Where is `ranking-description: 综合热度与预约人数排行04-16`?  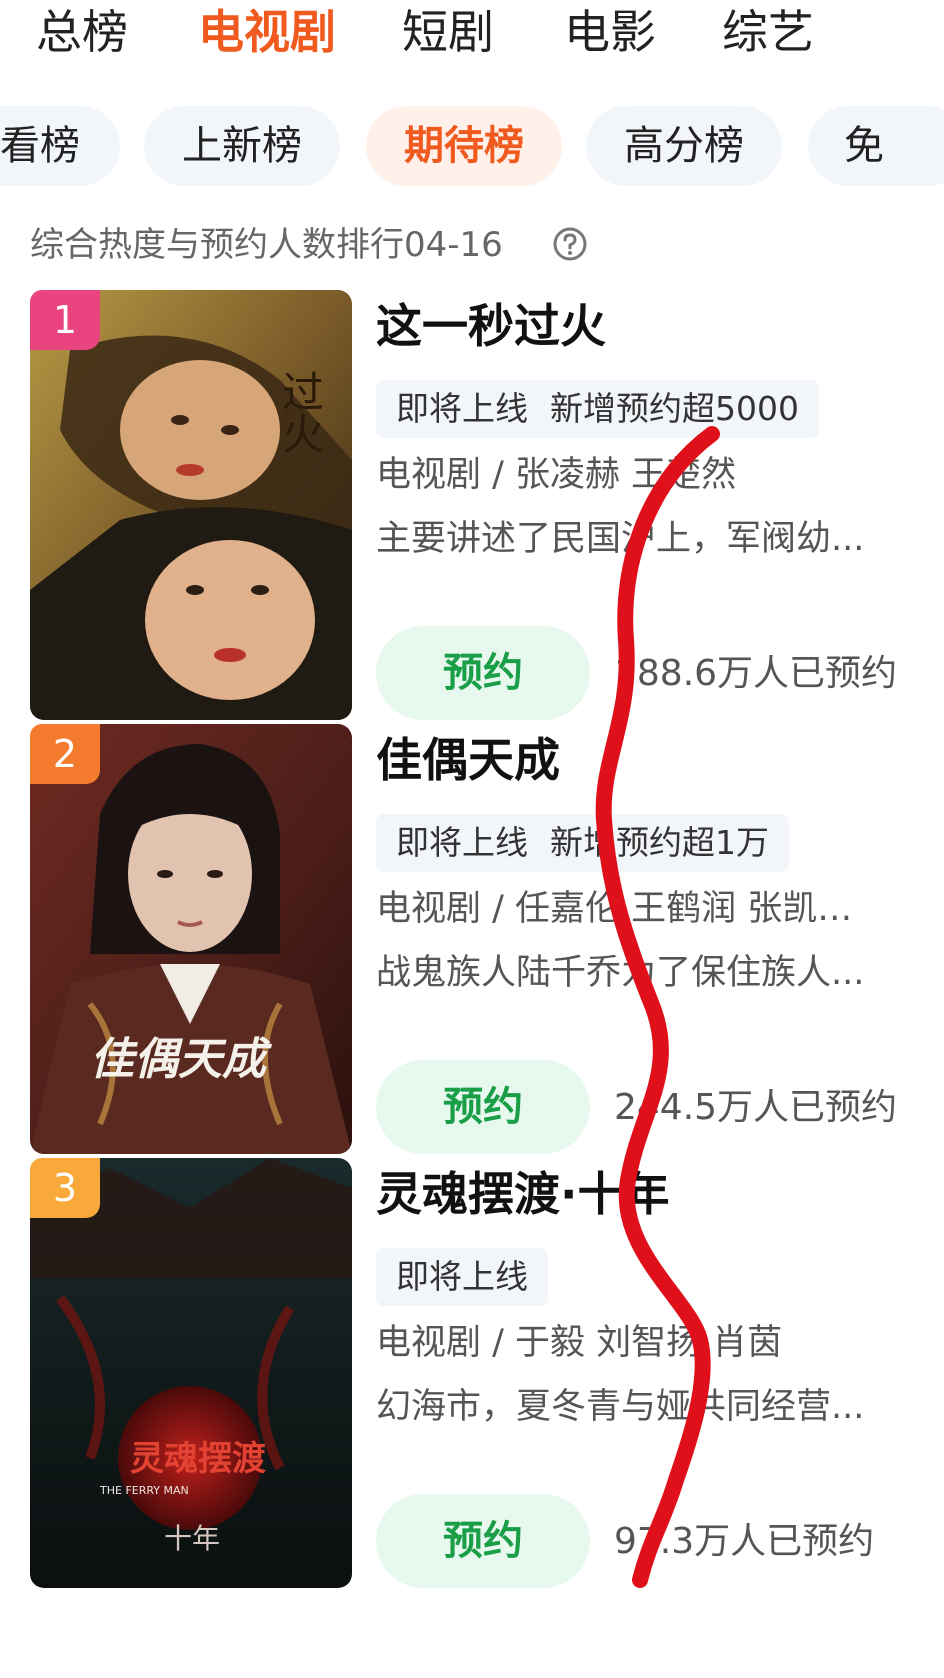 ranking-description: 综合热度与预约人数排行04-16 is located at coordinates (266, 245).